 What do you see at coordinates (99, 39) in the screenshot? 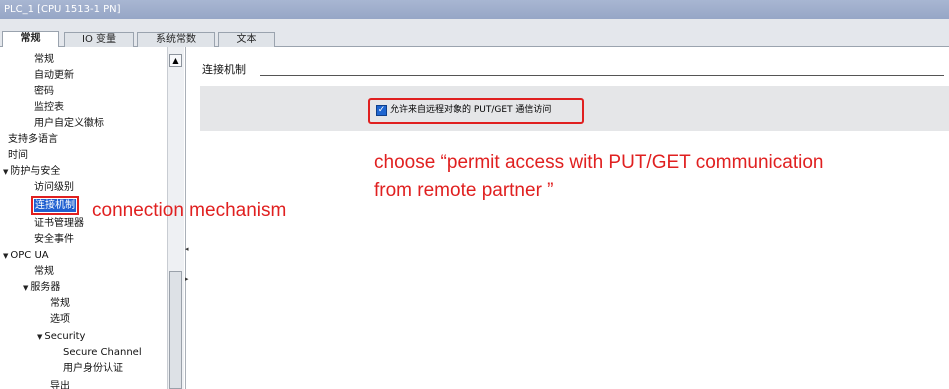
I see `tab-io-tags: IO 变量` at bounding box center [99, 39].